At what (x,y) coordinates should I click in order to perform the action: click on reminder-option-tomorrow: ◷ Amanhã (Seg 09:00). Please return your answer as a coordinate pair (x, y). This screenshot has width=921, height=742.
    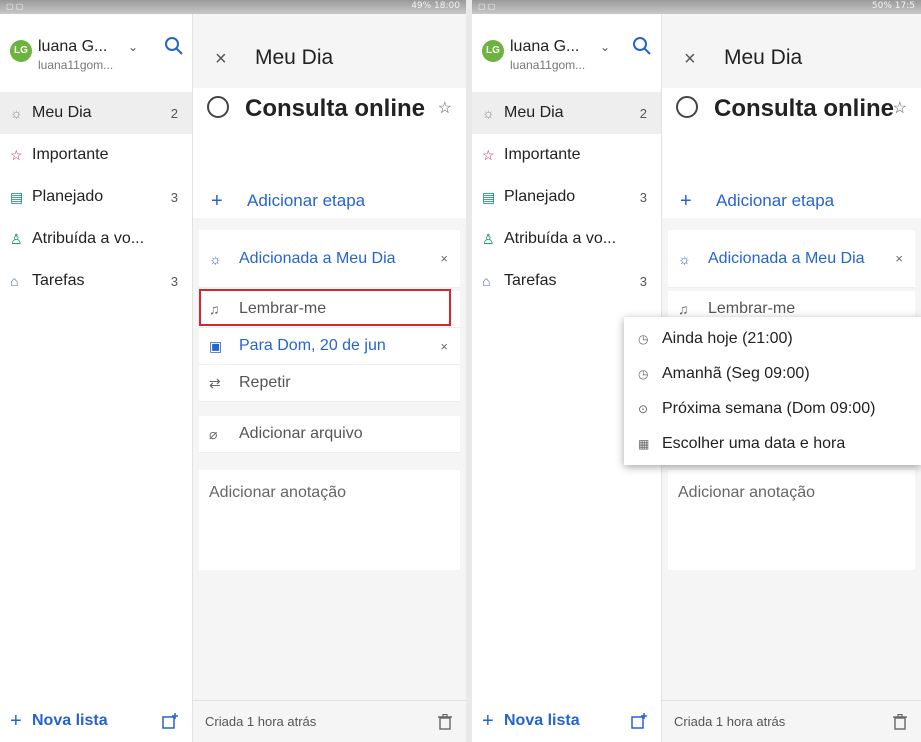
    Looking at the image, I should click on (772, 373).